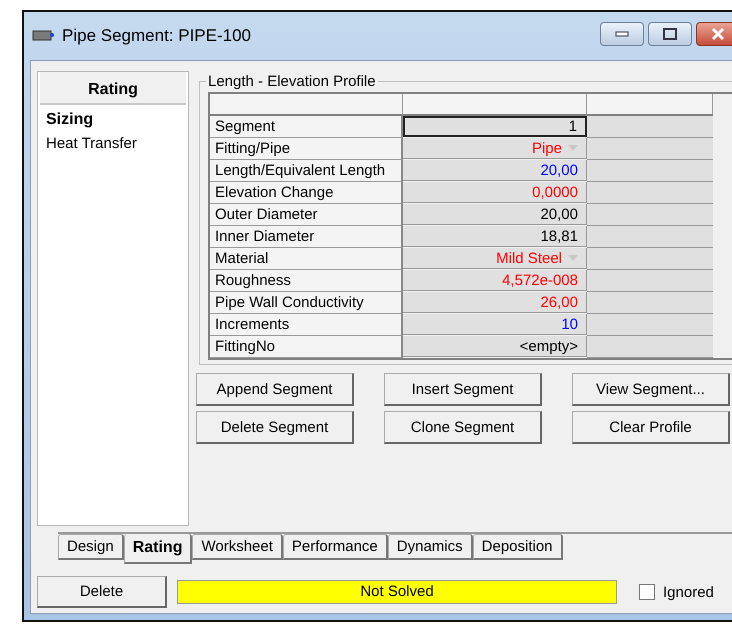 This screenshot has width=732, height=625. What do you see at coordinates (517, 547) in the screenshot?
I see `tab: Deposition` at bounding box center [517, 547].